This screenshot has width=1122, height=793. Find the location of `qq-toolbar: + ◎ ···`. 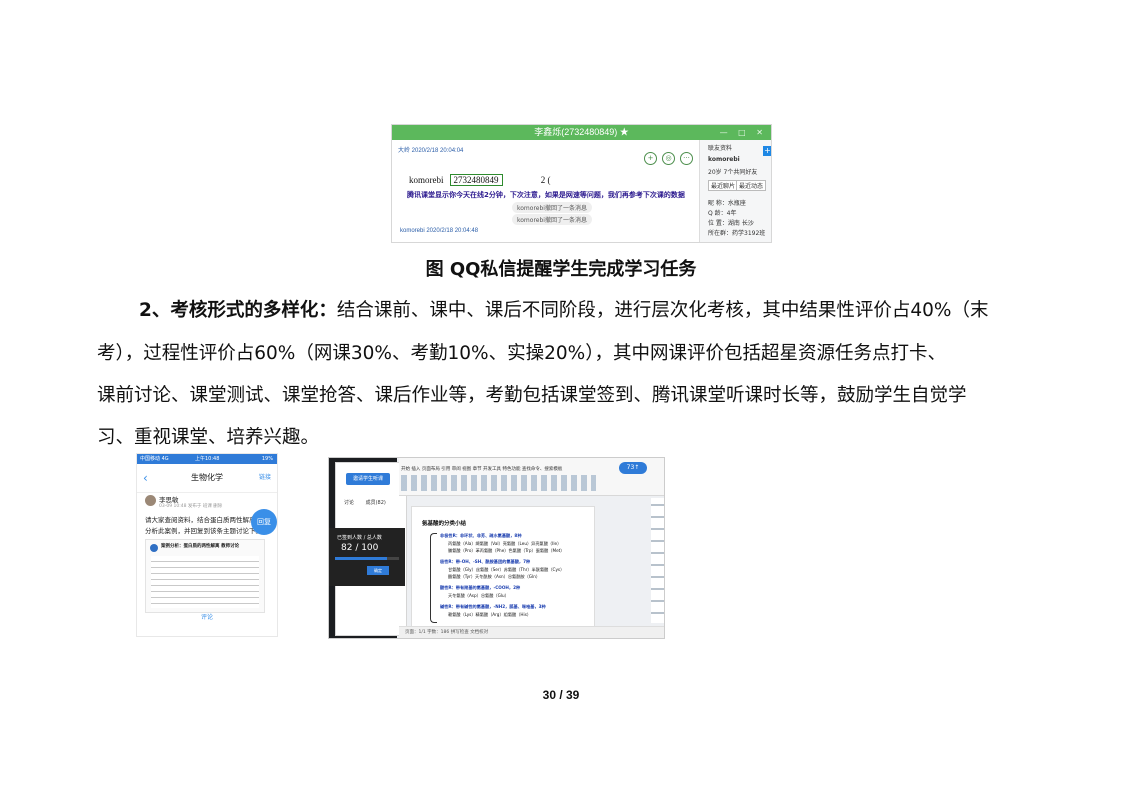

qq-toolbar: + ◎ ··· is located at coordinates (669, 155).